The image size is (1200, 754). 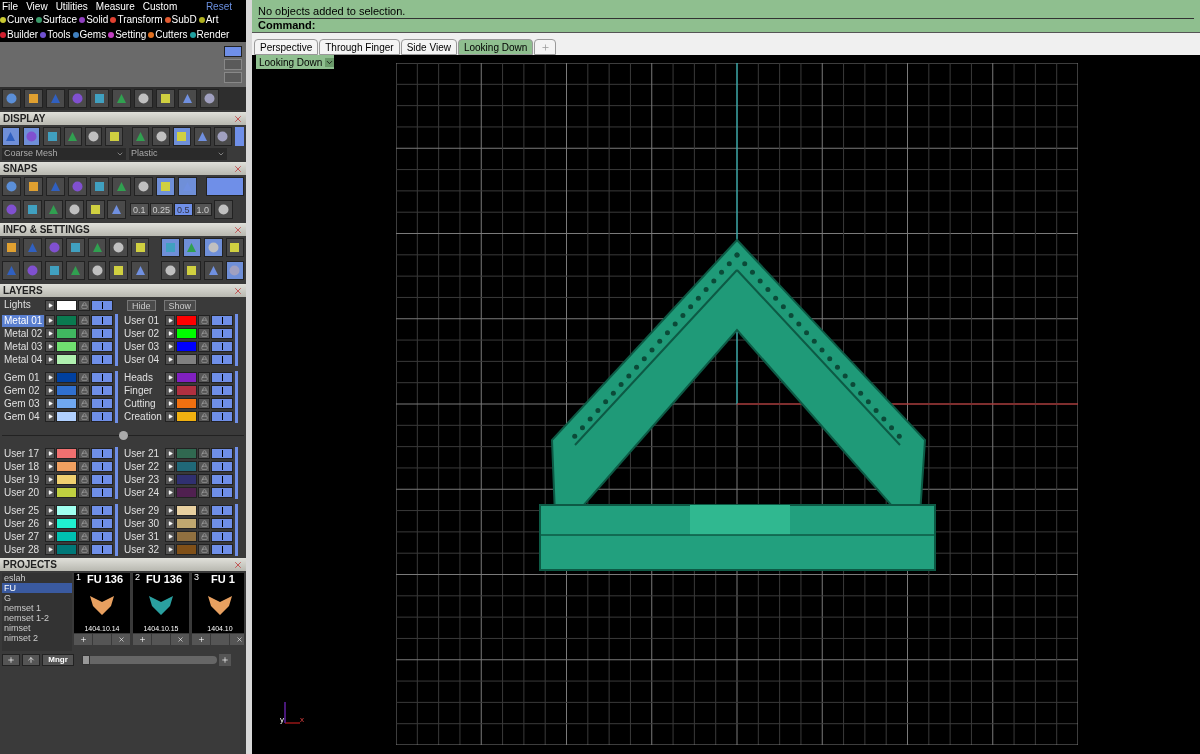 What do you see at coordinates (23, 320) in the screenshot?
I see `layer-name: Metal 01` at bounding box center [23, 320].